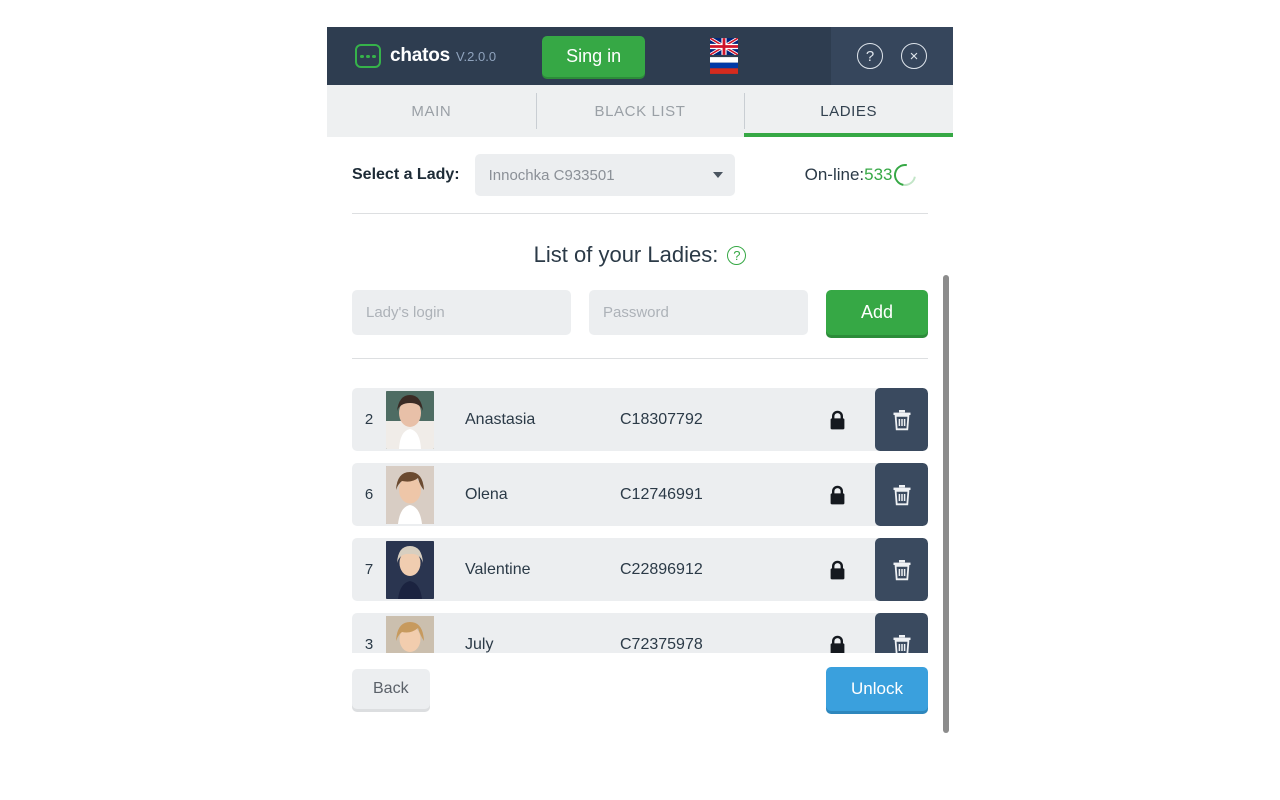 This screenshot has height=800, width=1280. What do you see at coordinates (698, 312) in the screenshot?
I see `lady-password-input` at bounding box center [698, 312].